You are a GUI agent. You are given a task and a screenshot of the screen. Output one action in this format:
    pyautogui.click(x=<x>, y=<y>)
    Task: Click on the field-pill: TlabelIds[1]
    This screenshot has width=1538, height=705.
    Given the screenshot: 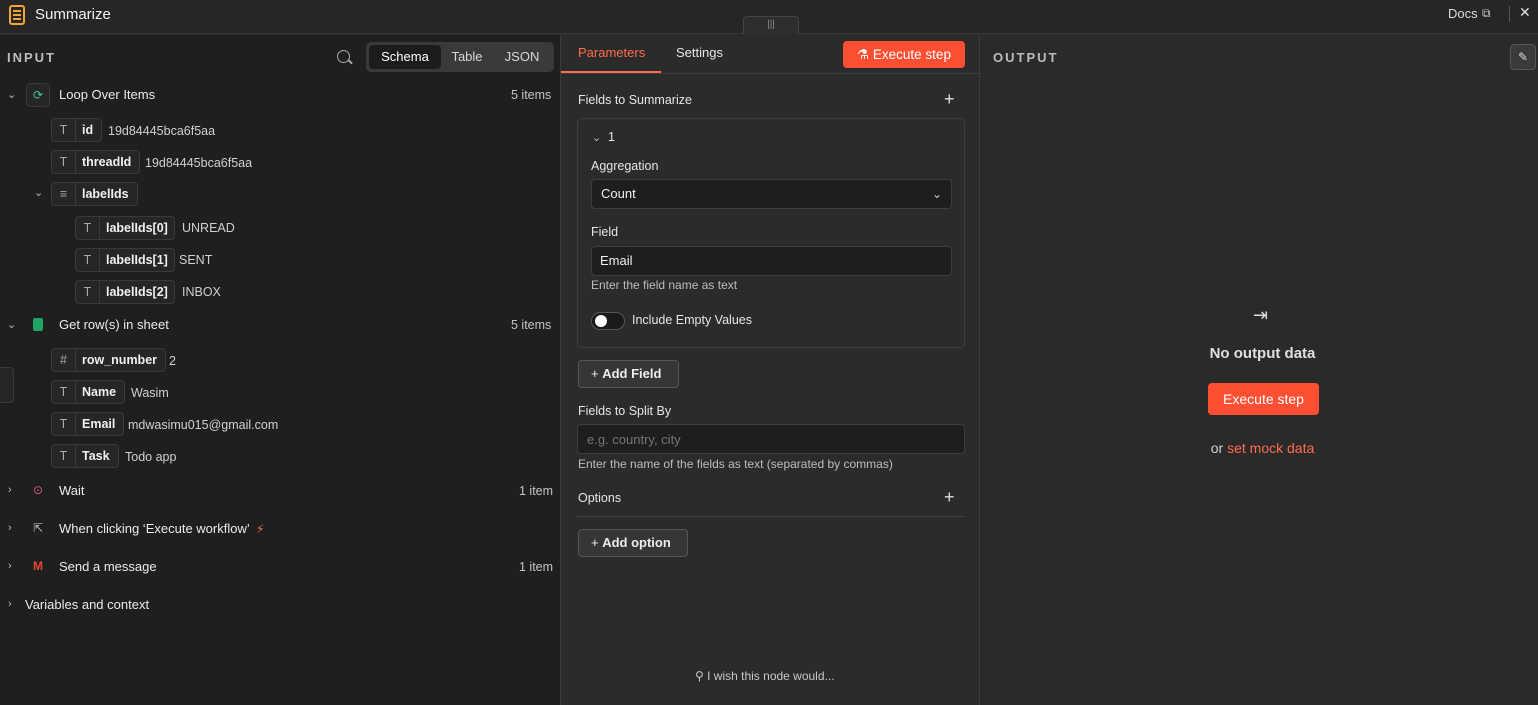 What is the action you would take?
    pyautogui.click(x=125, y=260)
    